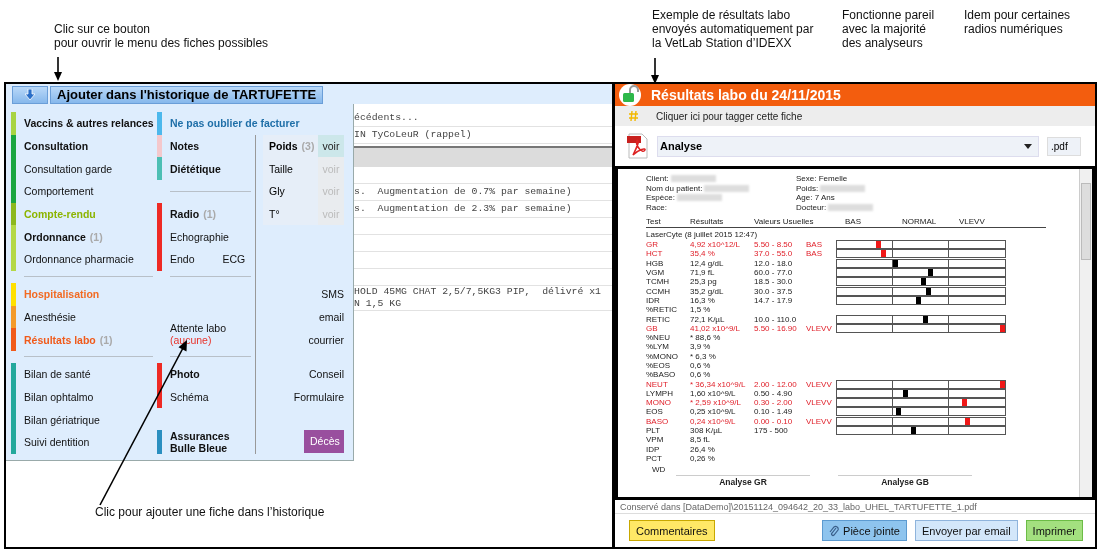 This screenshot has width=1100, height=559. I want to click on table-cell-text: * 6,3 %, so click(703, 356).